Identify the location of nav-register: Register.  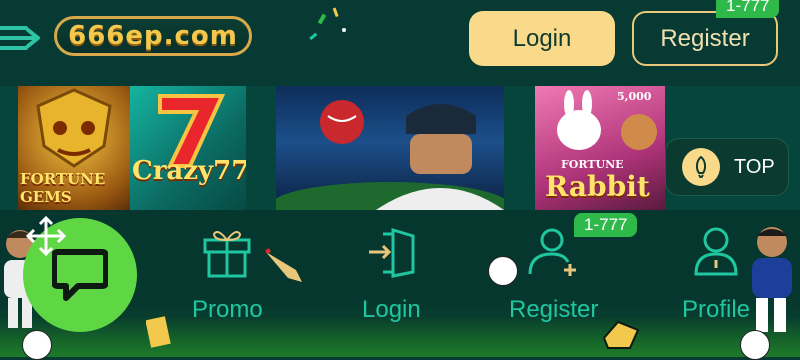
(553, 275).